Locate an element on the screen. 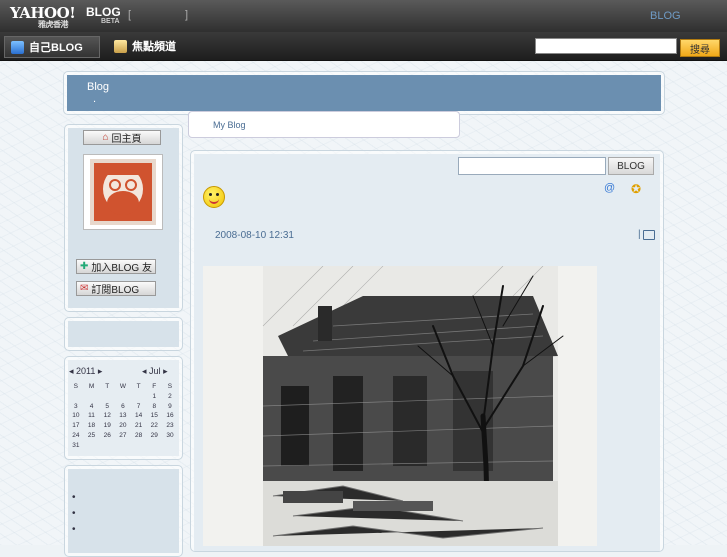  logo-blog-text: BLOG is located at coordinates (103, 12).